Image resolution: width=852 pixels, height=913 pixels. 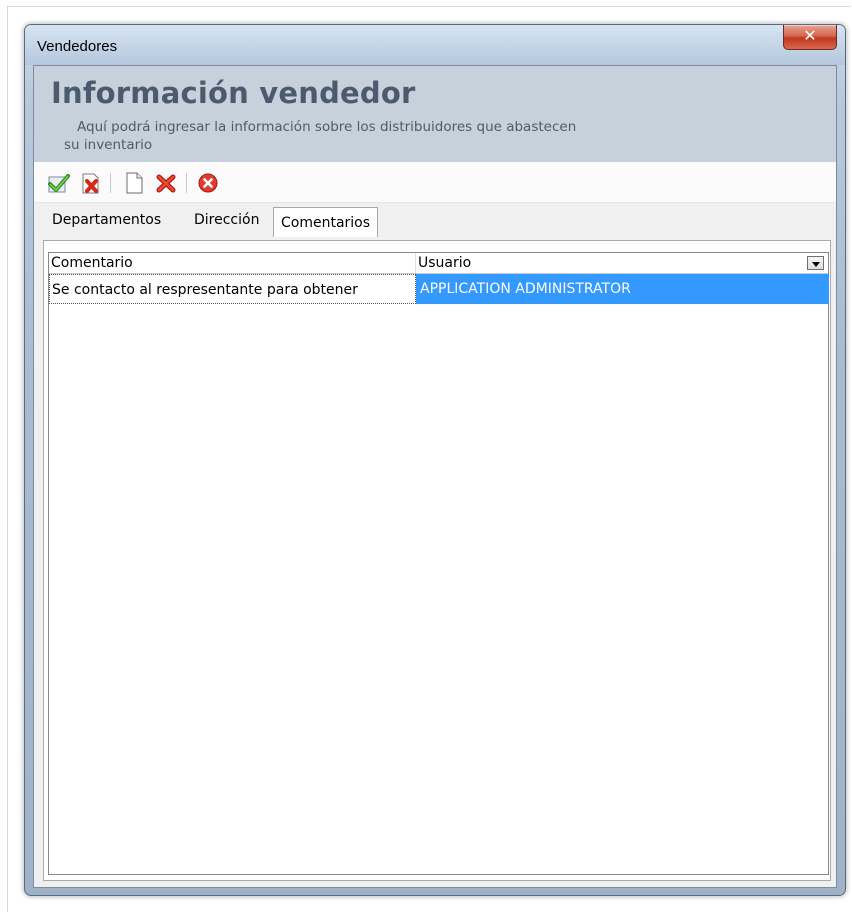 I want to click on cancel-button, so click(x=208, y=183).